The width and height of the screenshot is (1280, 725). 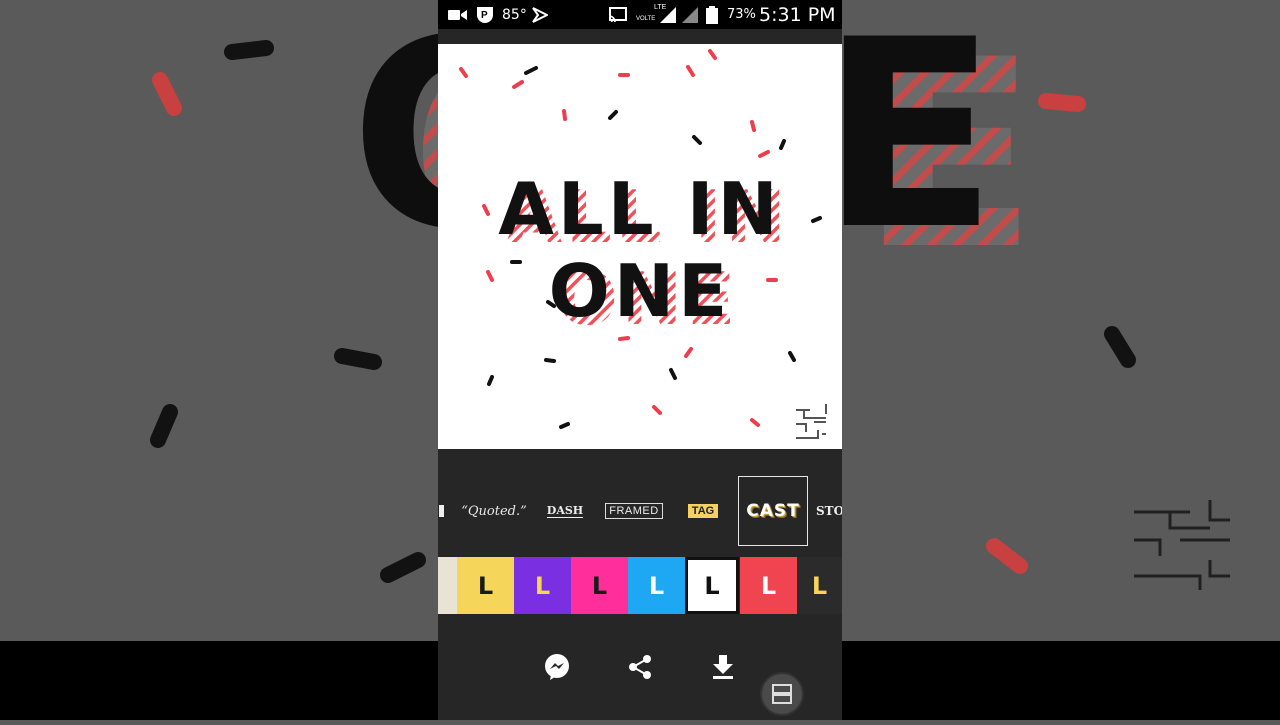 I want to click on swatch-2: L, so click(x=542, y=585).